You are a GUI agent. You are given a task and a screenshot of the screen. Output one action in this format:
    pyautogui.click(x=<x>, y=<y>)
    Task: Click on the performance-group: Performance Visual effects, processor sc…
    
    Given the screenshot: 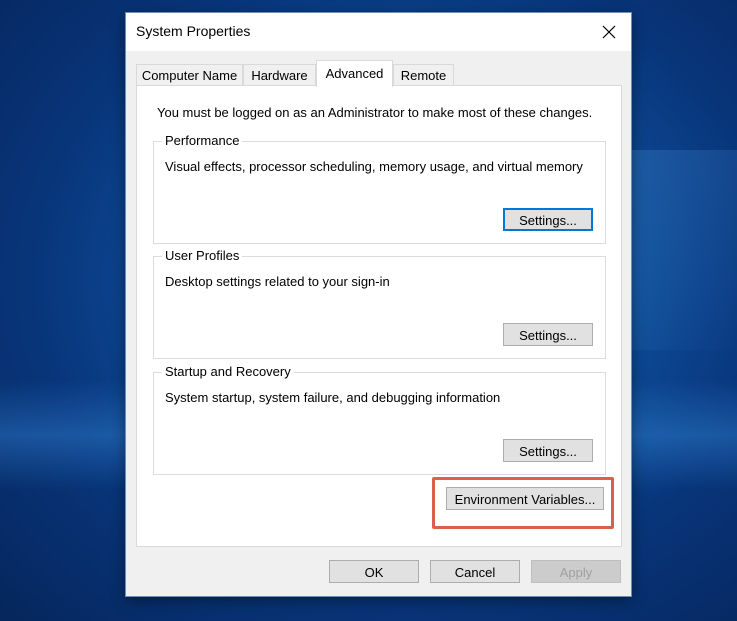 What is the action you would take?
    pyautogui.click(x=379, y=188)
    